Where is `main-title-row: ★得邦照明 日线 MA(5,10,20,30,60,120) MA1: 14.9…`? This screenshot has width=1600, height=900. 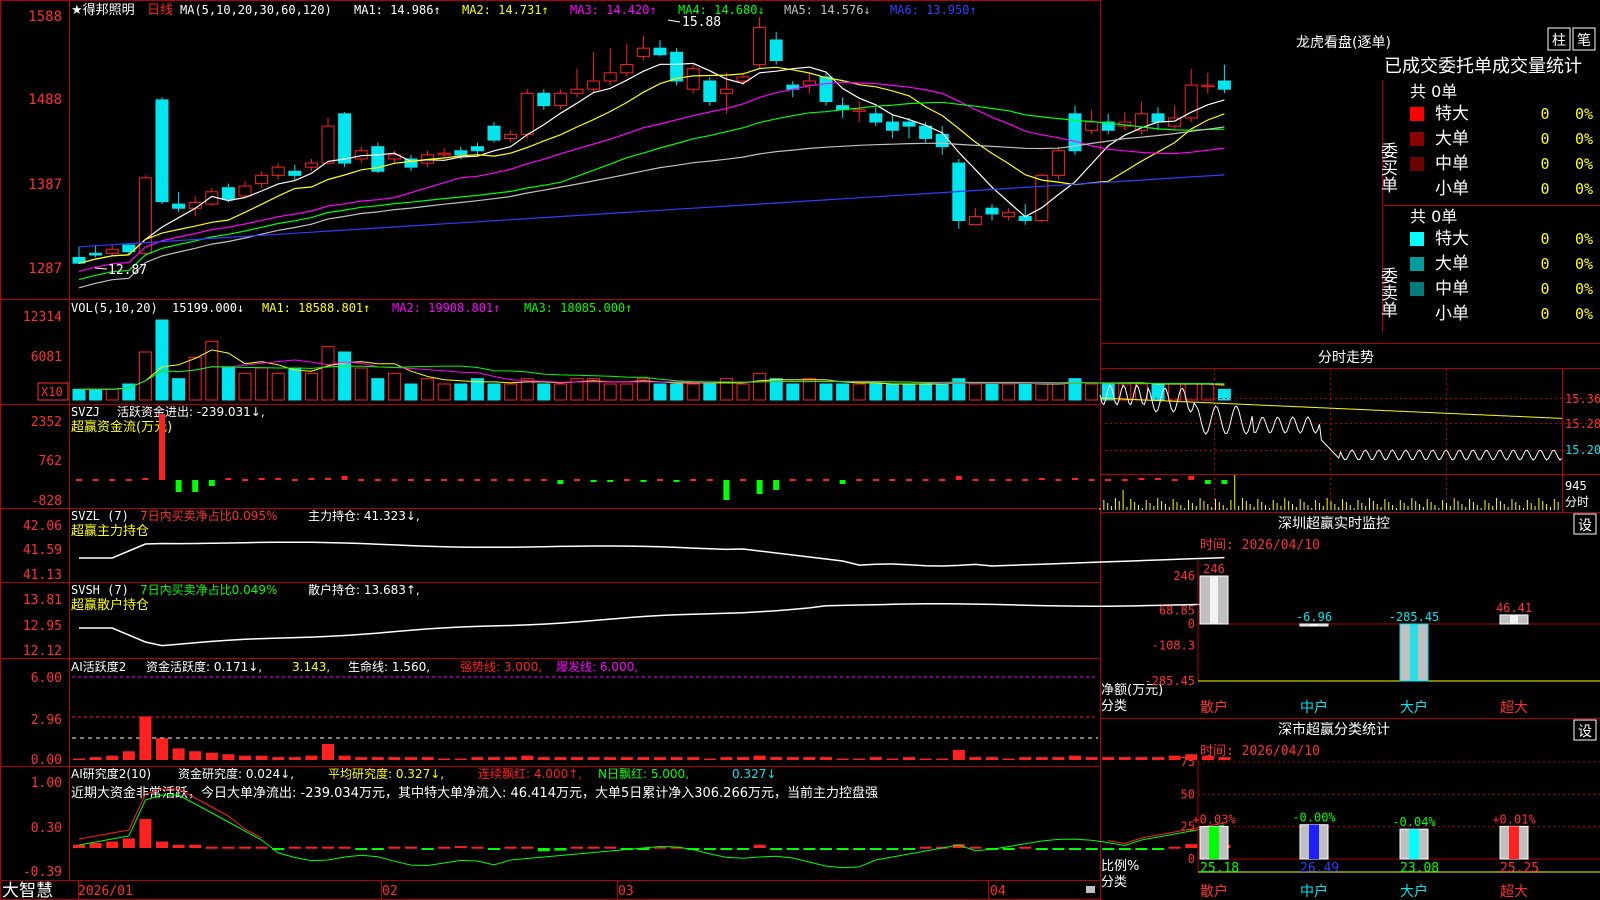
main-title-row: ★得邦照明 日线 MA(5,10,20,30,60,120) MA1: 14.9… is located at coordinates (524, 10).